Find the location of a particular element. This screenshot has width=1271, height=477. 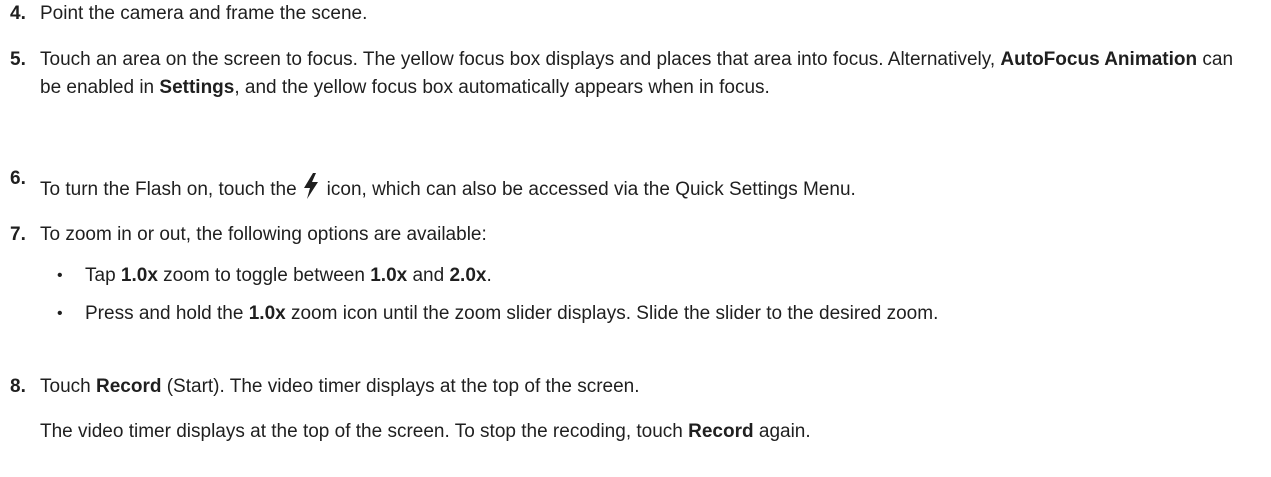

step-number: 8. is located at coordinates (18, 386).